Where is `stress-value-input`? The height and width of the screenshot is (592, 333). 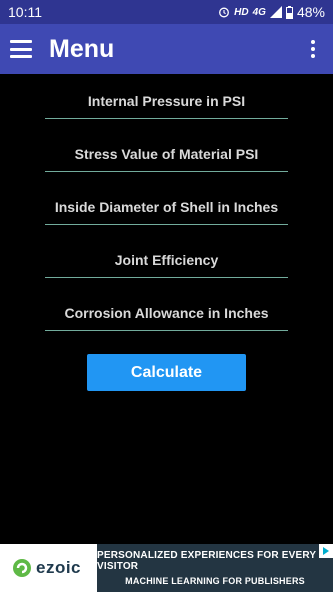 stress-value-input is located at coordinates (166, 154).